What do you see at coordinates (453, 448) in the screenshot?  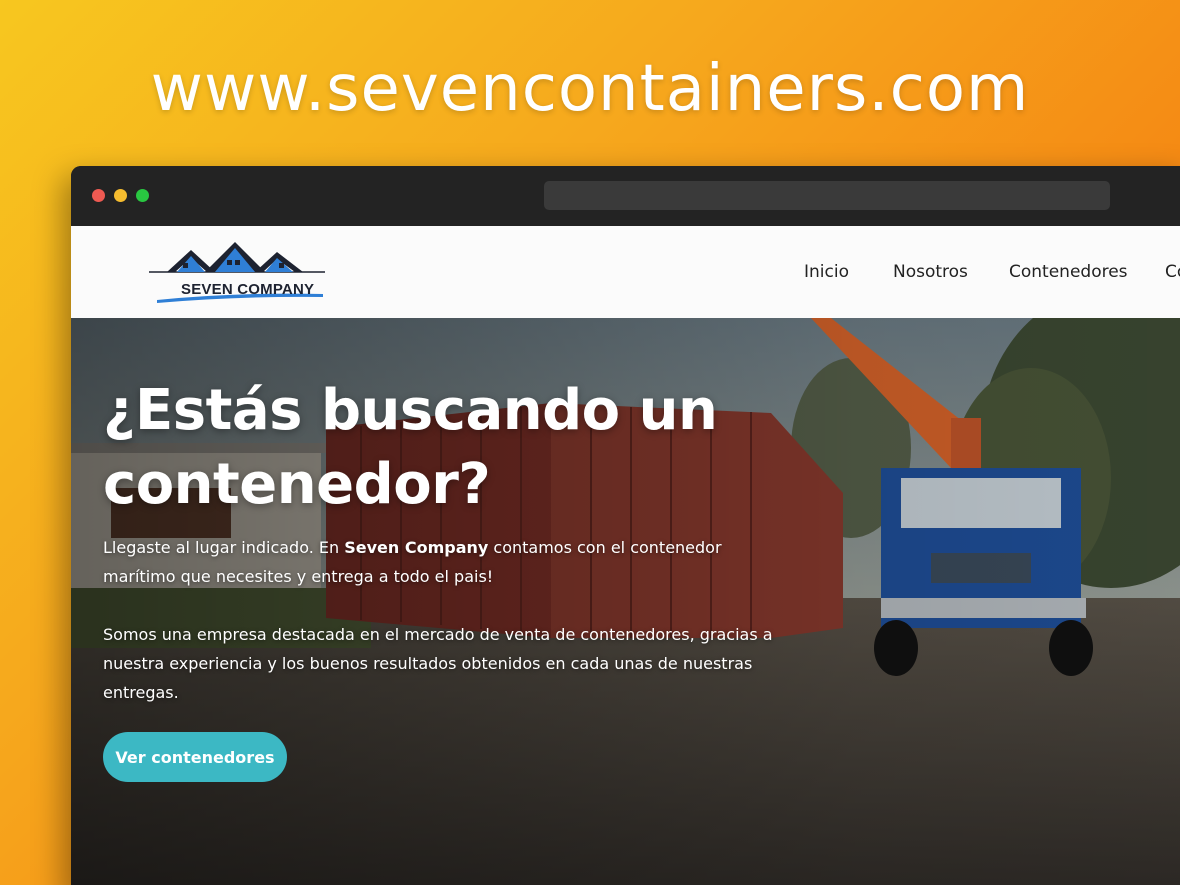 I see `hero-title: ¿Estás buscando un contenedor?` at bounding box center [453, 448].